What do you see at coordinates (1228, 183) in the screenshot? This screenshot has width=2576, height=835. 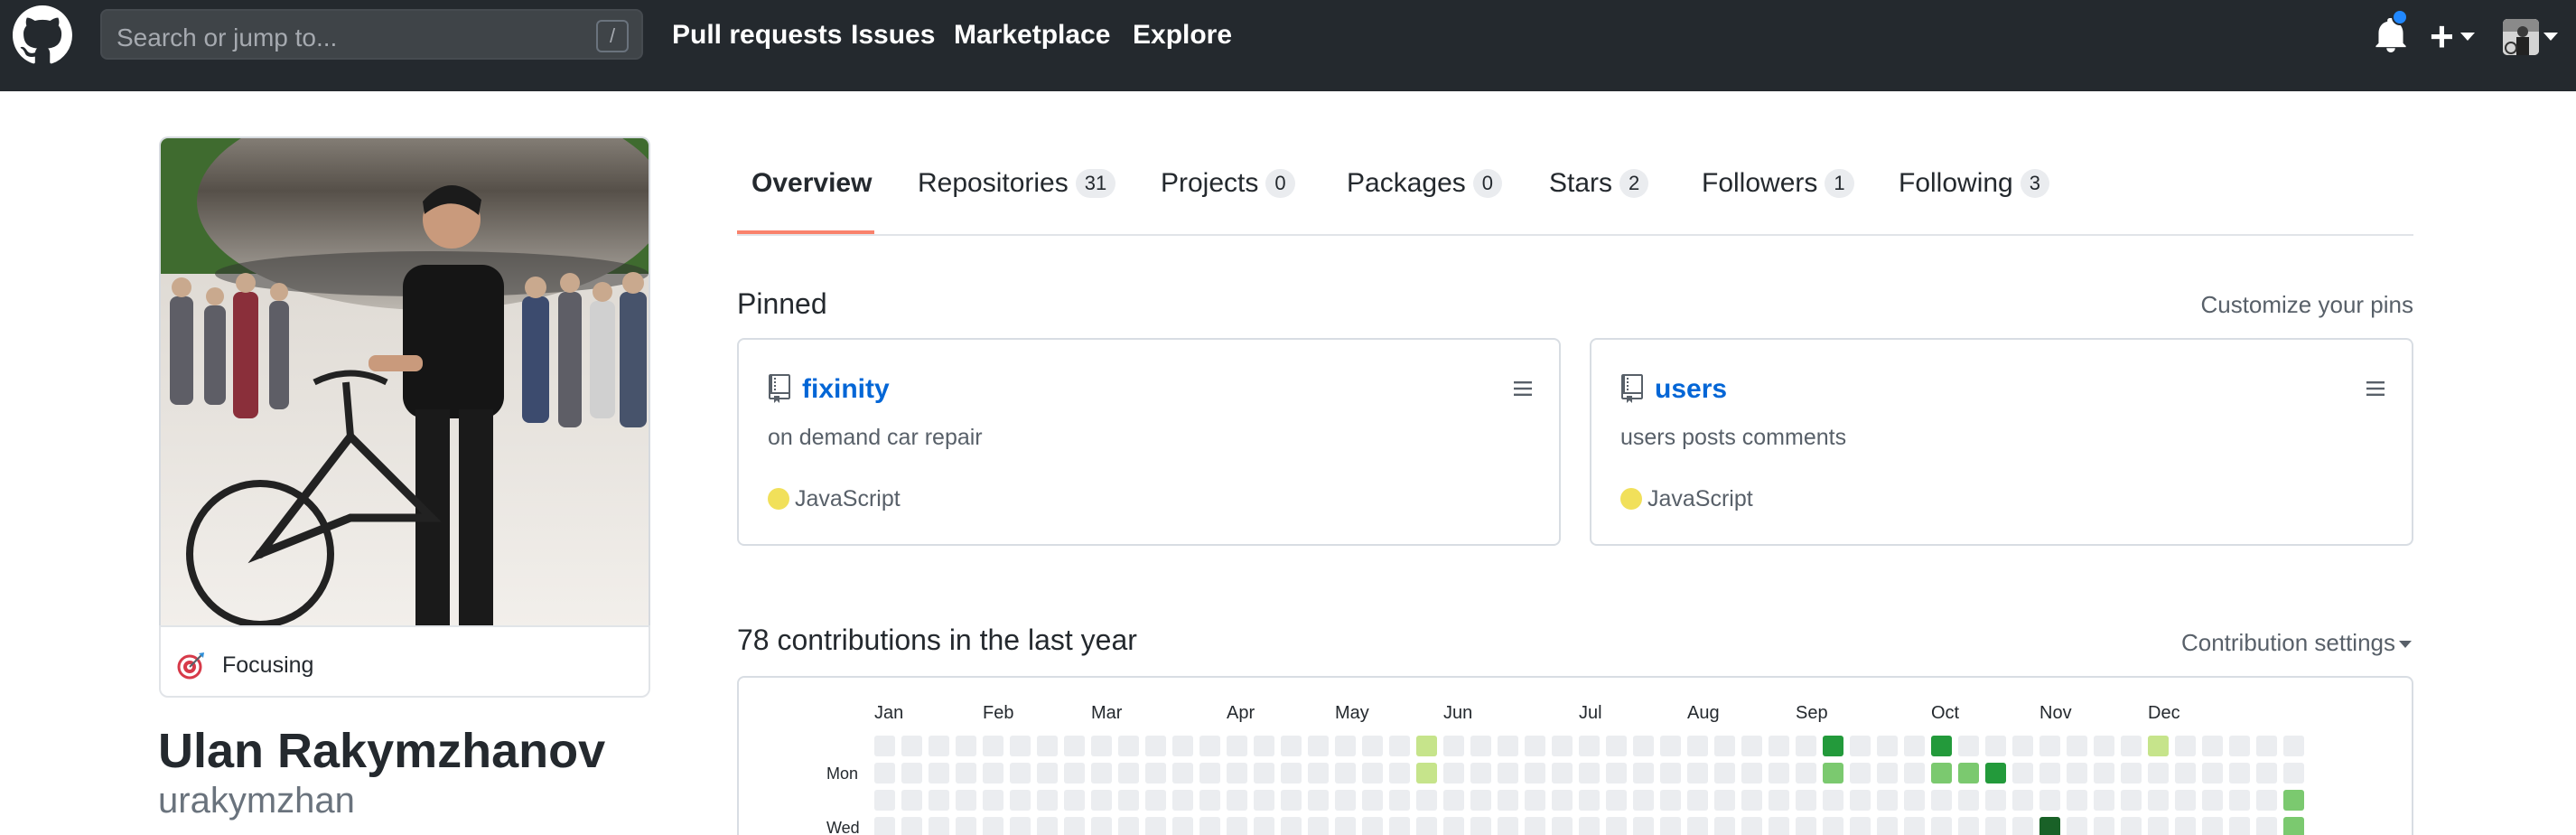 I see `tab-projects: Projects 0` at bounding box center [1228, 183].